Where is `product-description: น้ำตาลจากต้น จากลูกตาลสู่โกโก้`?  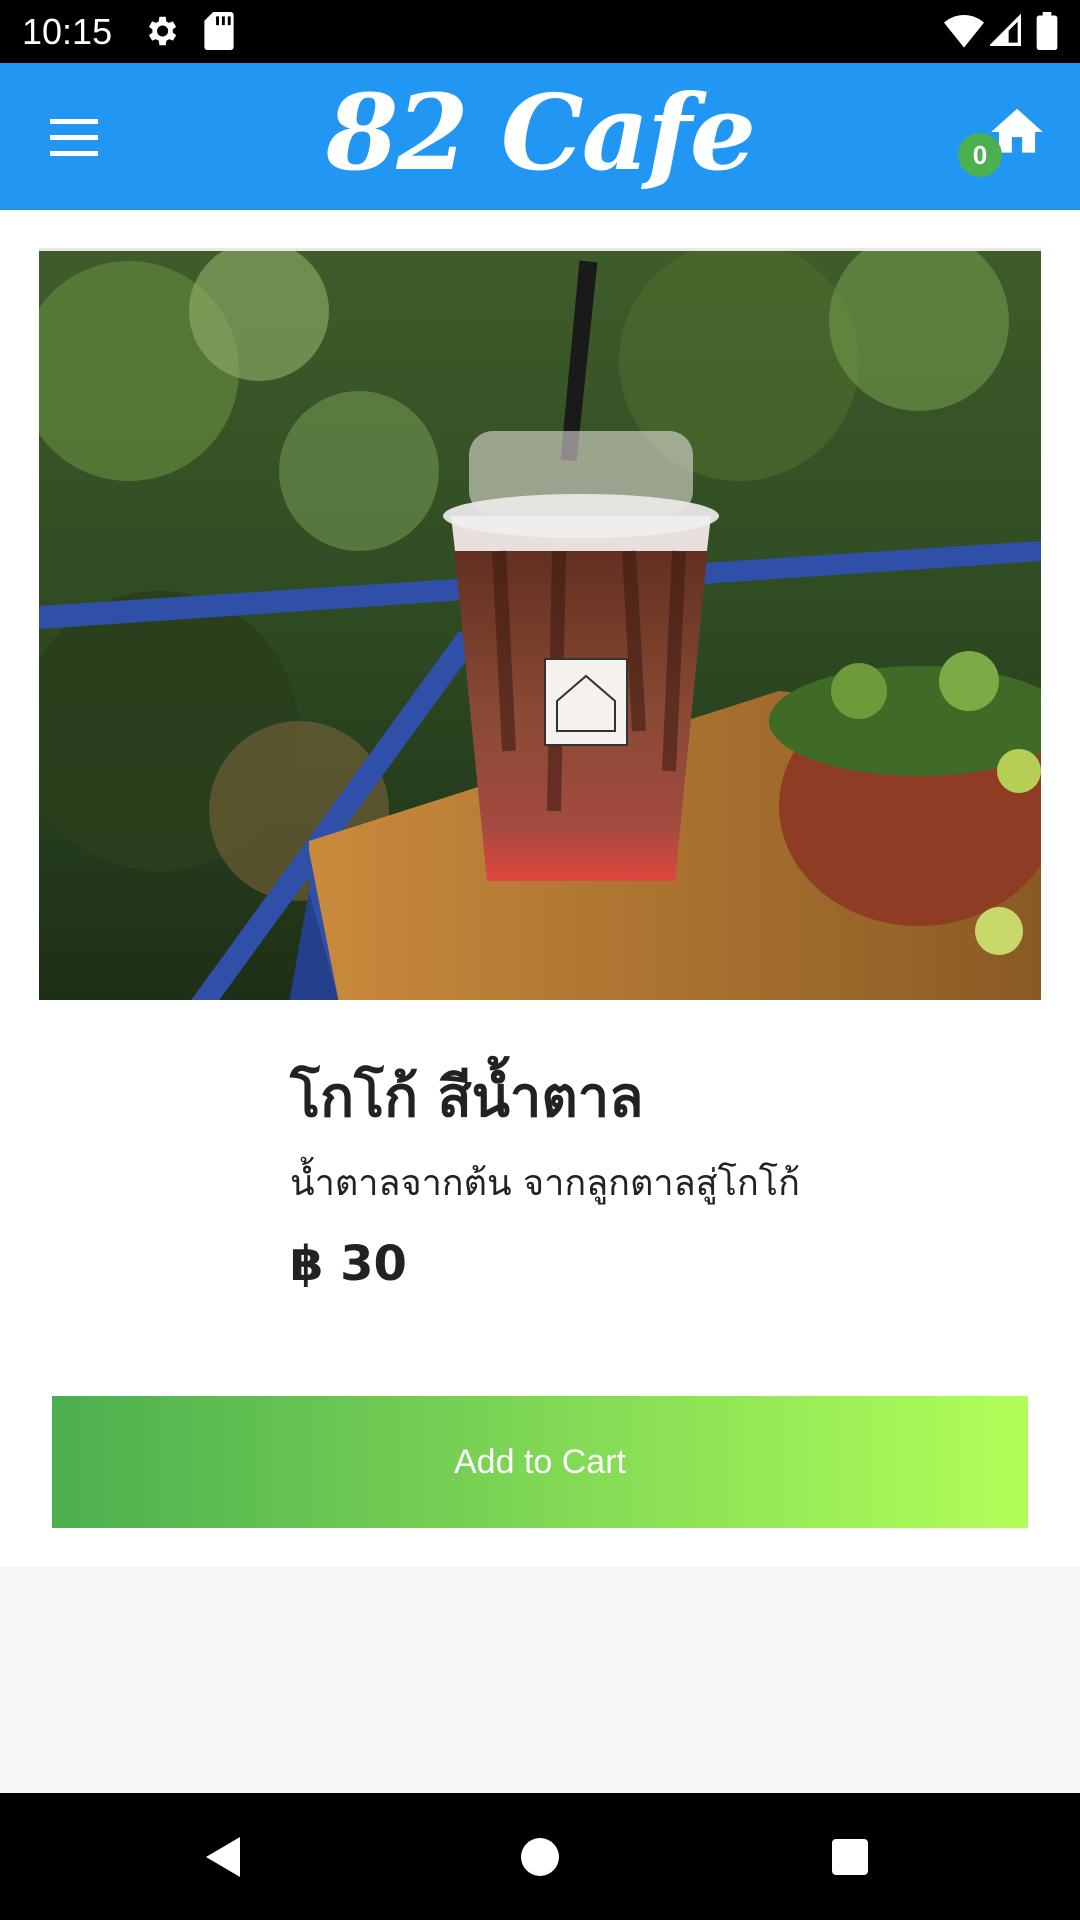 product-description: น้ำตาลจากต้น จากลูกตาลสู่โกโก้ is located at coordinates (545, 1183).